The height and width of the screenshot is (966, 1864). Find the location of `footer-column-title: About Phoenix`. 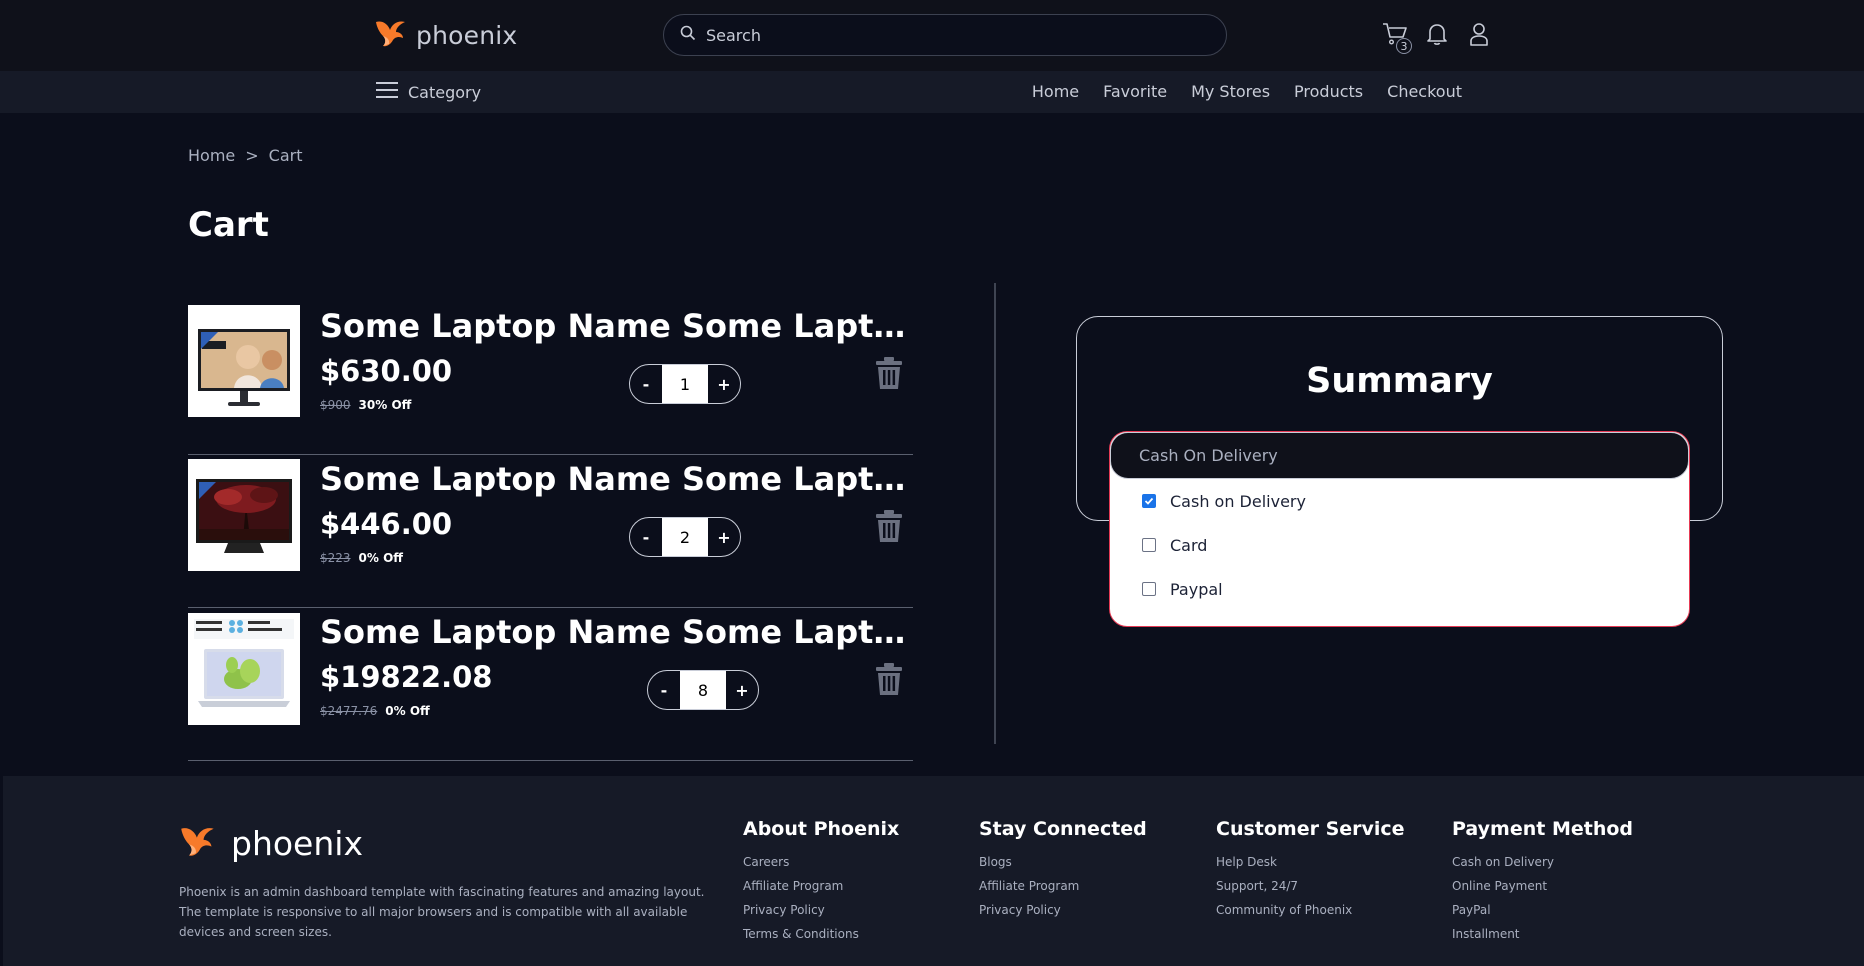

footer-column-title: About Phoenix is located at coordinates (821, 829).